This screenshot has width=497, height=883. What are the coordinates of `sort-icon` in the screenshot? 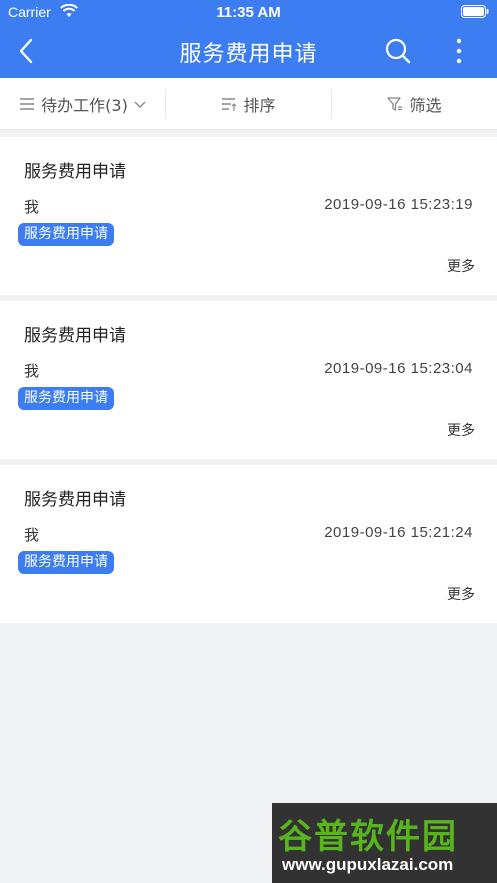 It's located at (229, 104).